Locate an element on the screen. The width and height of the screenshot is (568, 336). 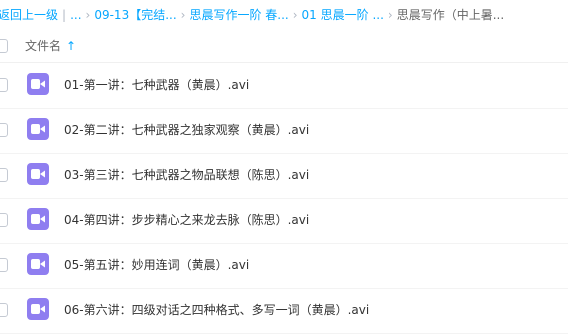
file-row: 03-第三讲：七种武器之物品联想（陈思）.avi is located at coordinates (284, 176).